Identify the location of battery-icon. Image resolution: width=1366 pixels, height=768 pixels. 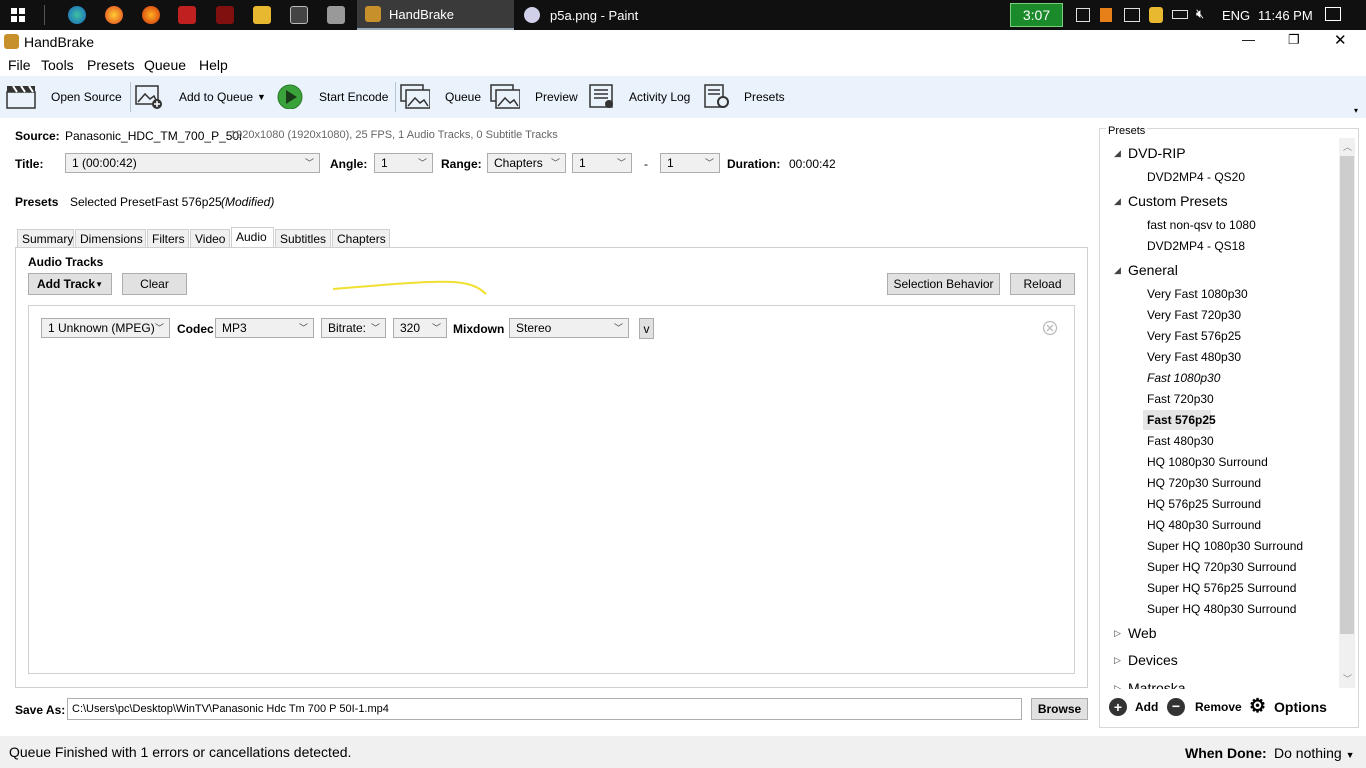
(1180, 14).